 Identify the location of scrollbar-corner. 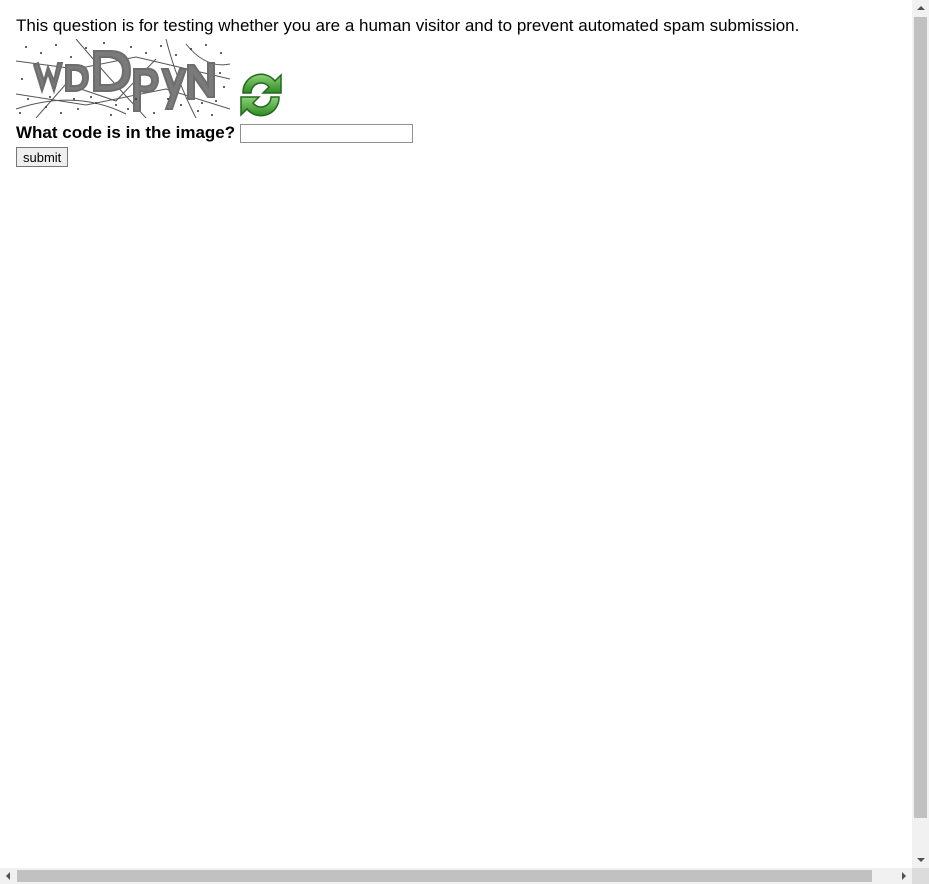
(920, 876).